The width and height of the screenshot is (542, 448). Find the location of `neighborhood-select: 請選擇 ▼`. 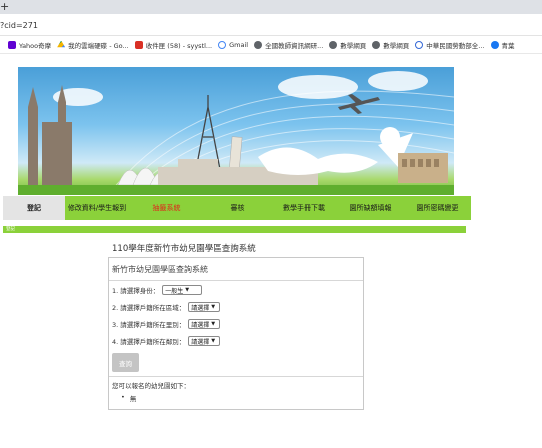

neighborhood-select: 請選擇 ▼ is located at coordinates (204, 341).